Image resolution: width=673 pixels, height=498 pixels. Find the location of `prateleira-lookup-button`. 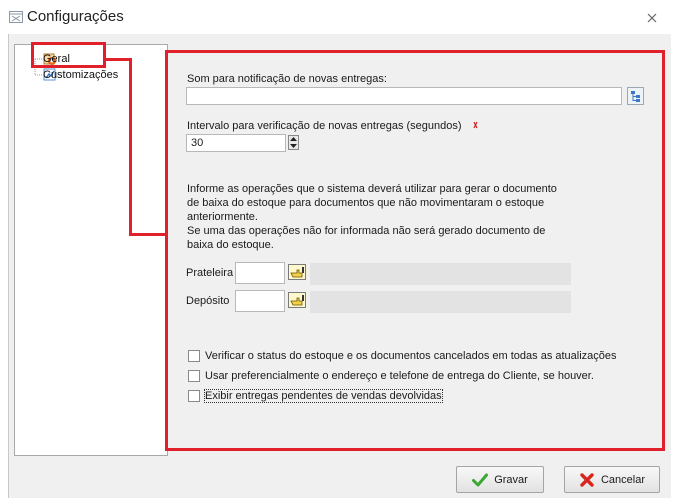

prateleira-lookup-button is located at coordinates (297, 273).